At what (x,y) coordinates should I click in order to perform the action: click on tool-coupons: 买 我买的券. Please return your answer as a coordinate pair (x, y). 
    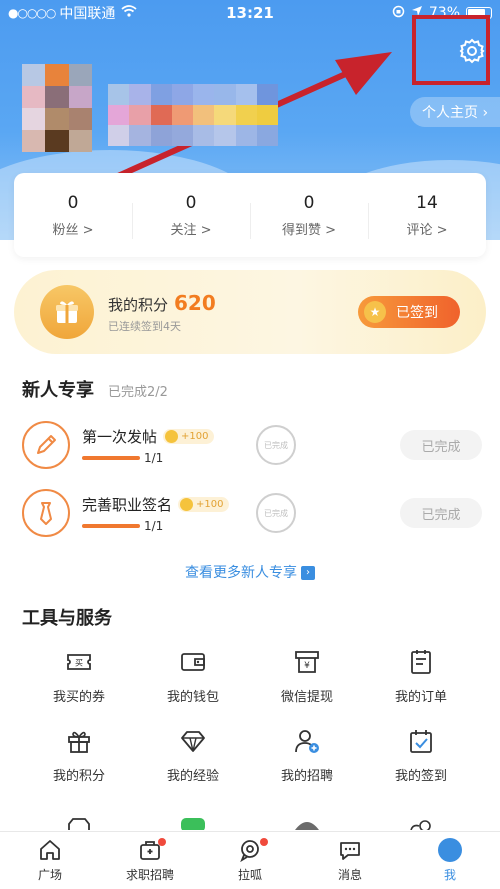
    Looking at the image, I should click on (79, 676).